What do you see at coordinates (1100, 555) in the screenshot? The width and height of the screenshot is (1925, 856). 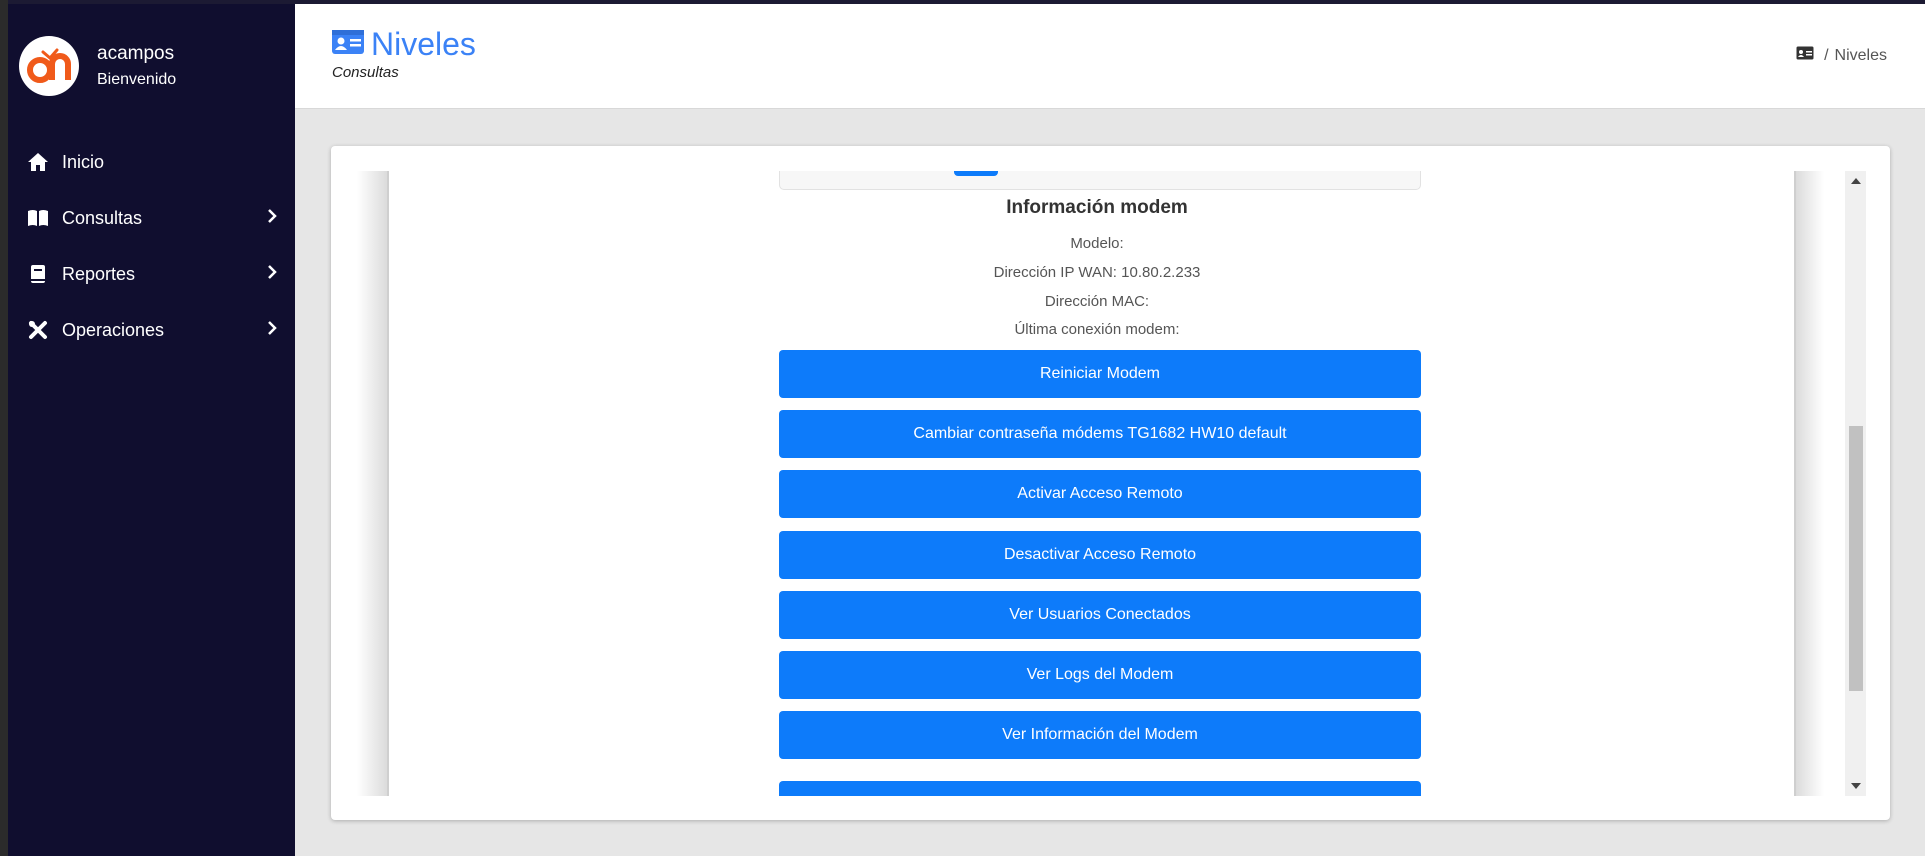 I see `disable-remote-access-button: Desactivar Acceso Remoto` at bounding box center [1100, 555].